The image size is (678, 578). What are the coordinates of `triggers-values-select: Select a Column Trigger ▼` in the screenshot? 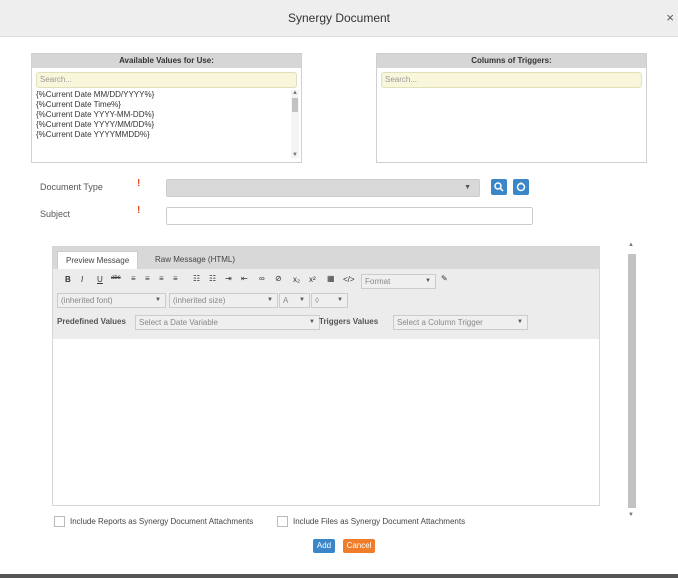 It's located at (460, 322).